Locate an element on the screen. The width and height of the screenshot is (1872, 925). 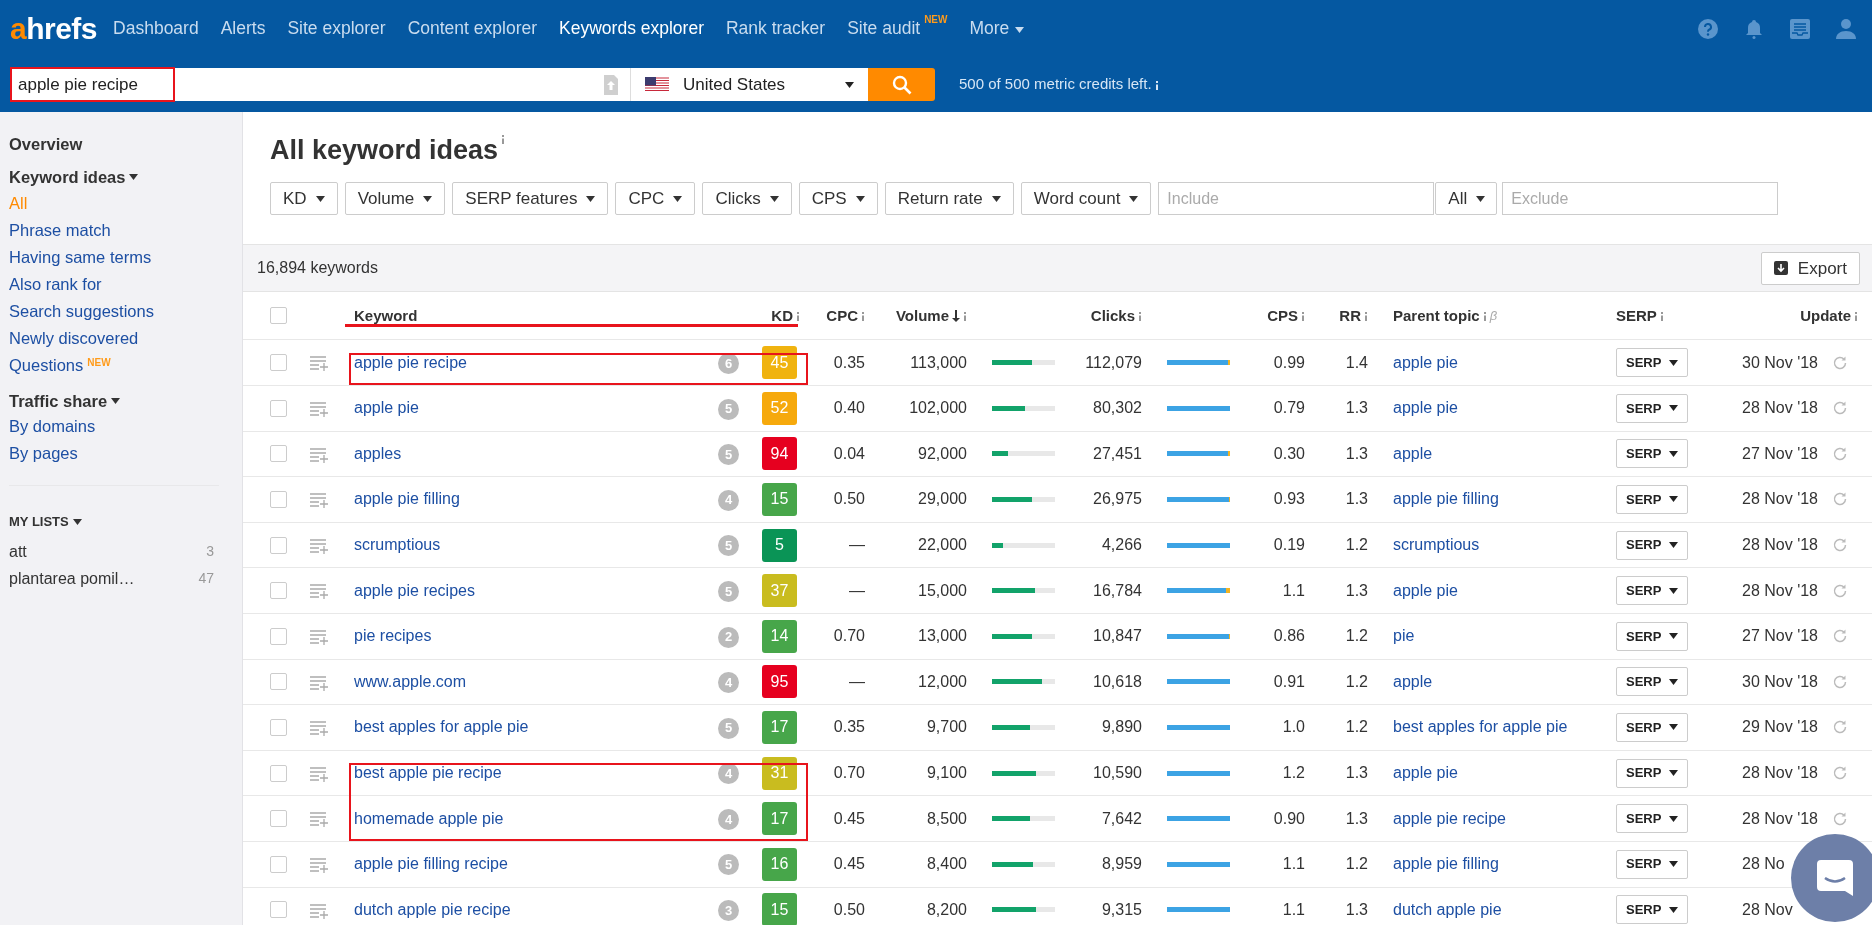
parent-topic-link: apple pie filling is located at coordinates (1446, 499).